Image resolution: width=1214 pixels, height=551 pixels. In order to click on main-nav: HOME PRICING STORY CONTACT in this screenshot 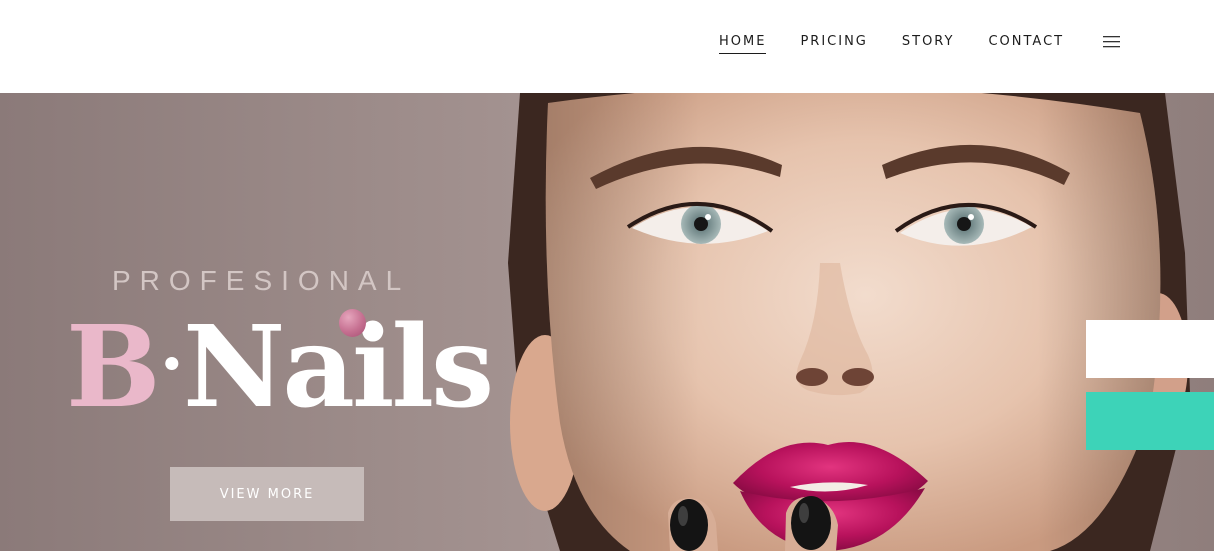, I will do `click(891, 44)`.